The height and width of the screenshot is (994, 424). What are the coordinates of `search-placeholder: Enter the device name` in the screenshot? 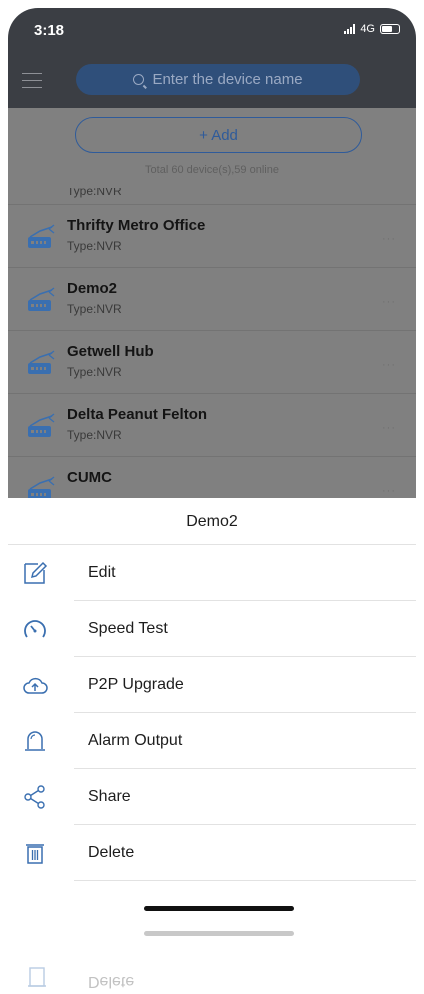 It's located at (227, 79).